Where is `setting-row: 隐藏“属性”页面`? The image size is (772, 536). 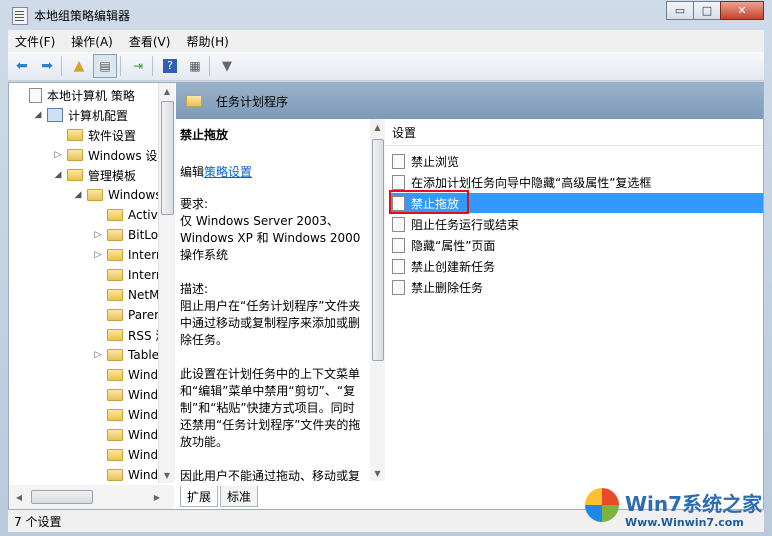 setting-row: 隐藏“属性”页面 is located at coordinates (576, 245).